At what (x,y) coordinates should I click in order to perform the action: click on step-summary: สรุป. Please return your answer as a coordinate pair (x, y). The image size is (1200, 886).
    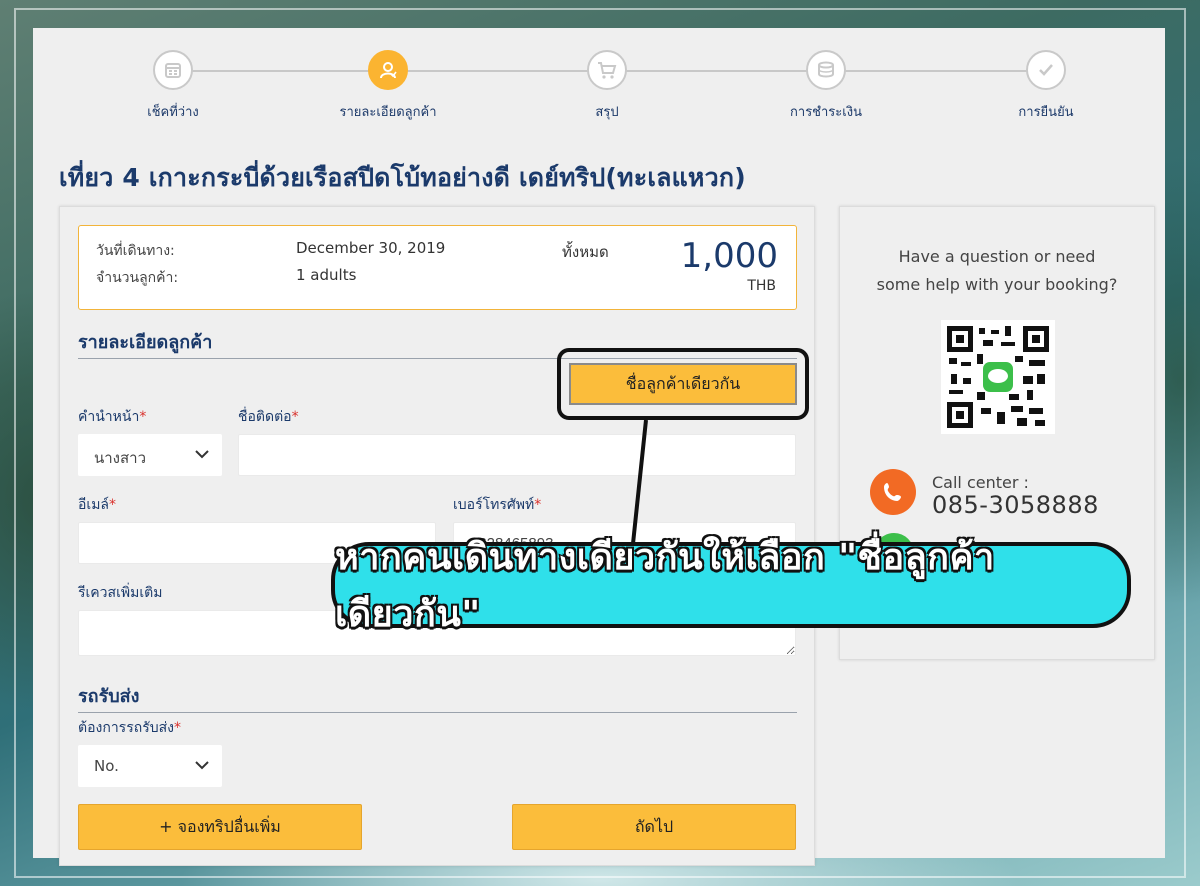
    Looking at the image, I should click on (607, 81).